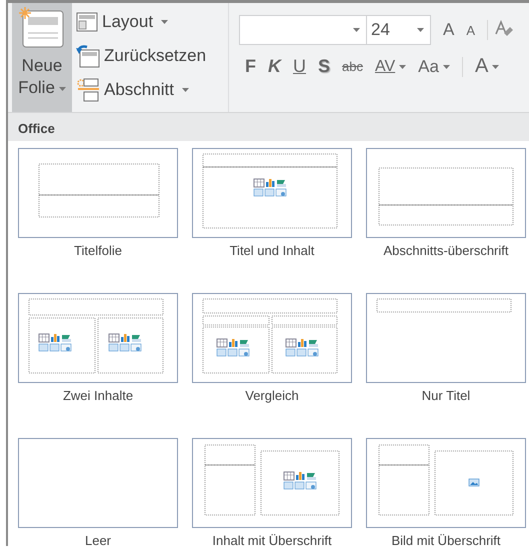  I want to click on layout-label: Titel und Inhalt, so click(272, 251).